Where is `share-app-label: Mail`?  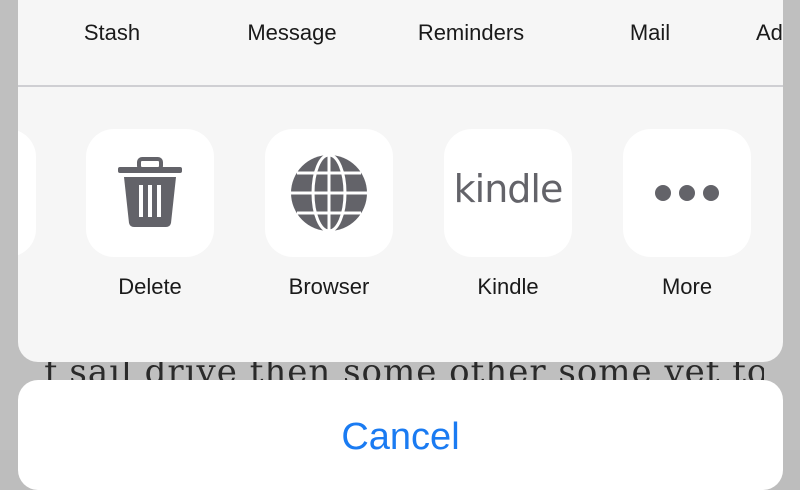 share-app-label: Mail is located at coordinates (650, 32).